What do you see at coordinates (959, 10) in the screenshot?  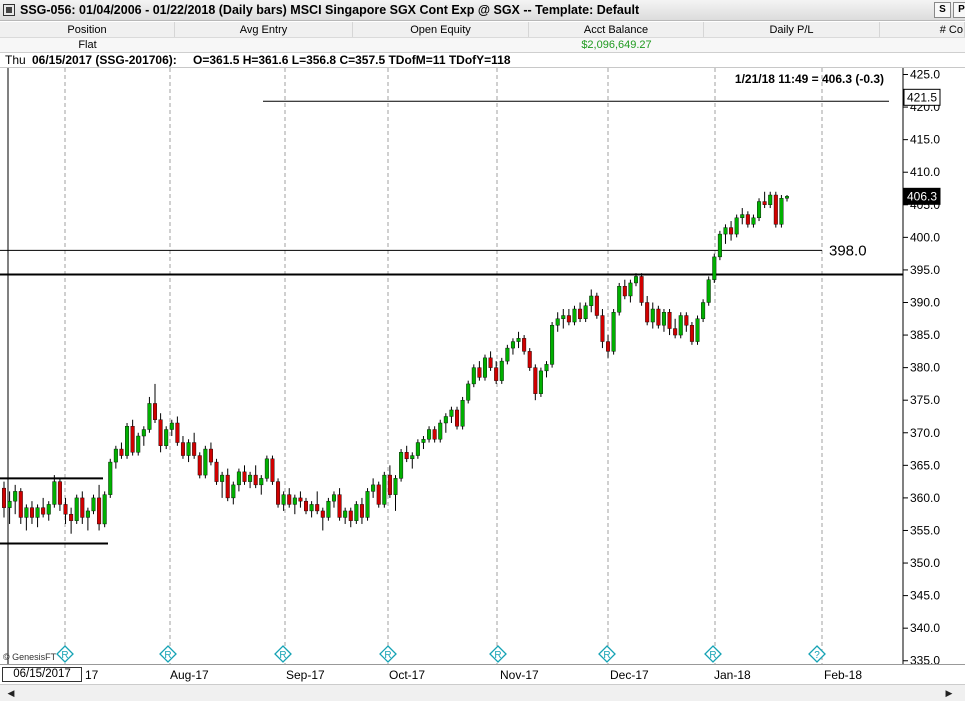 I see `p-button: P` at bounding box center [959, 10].